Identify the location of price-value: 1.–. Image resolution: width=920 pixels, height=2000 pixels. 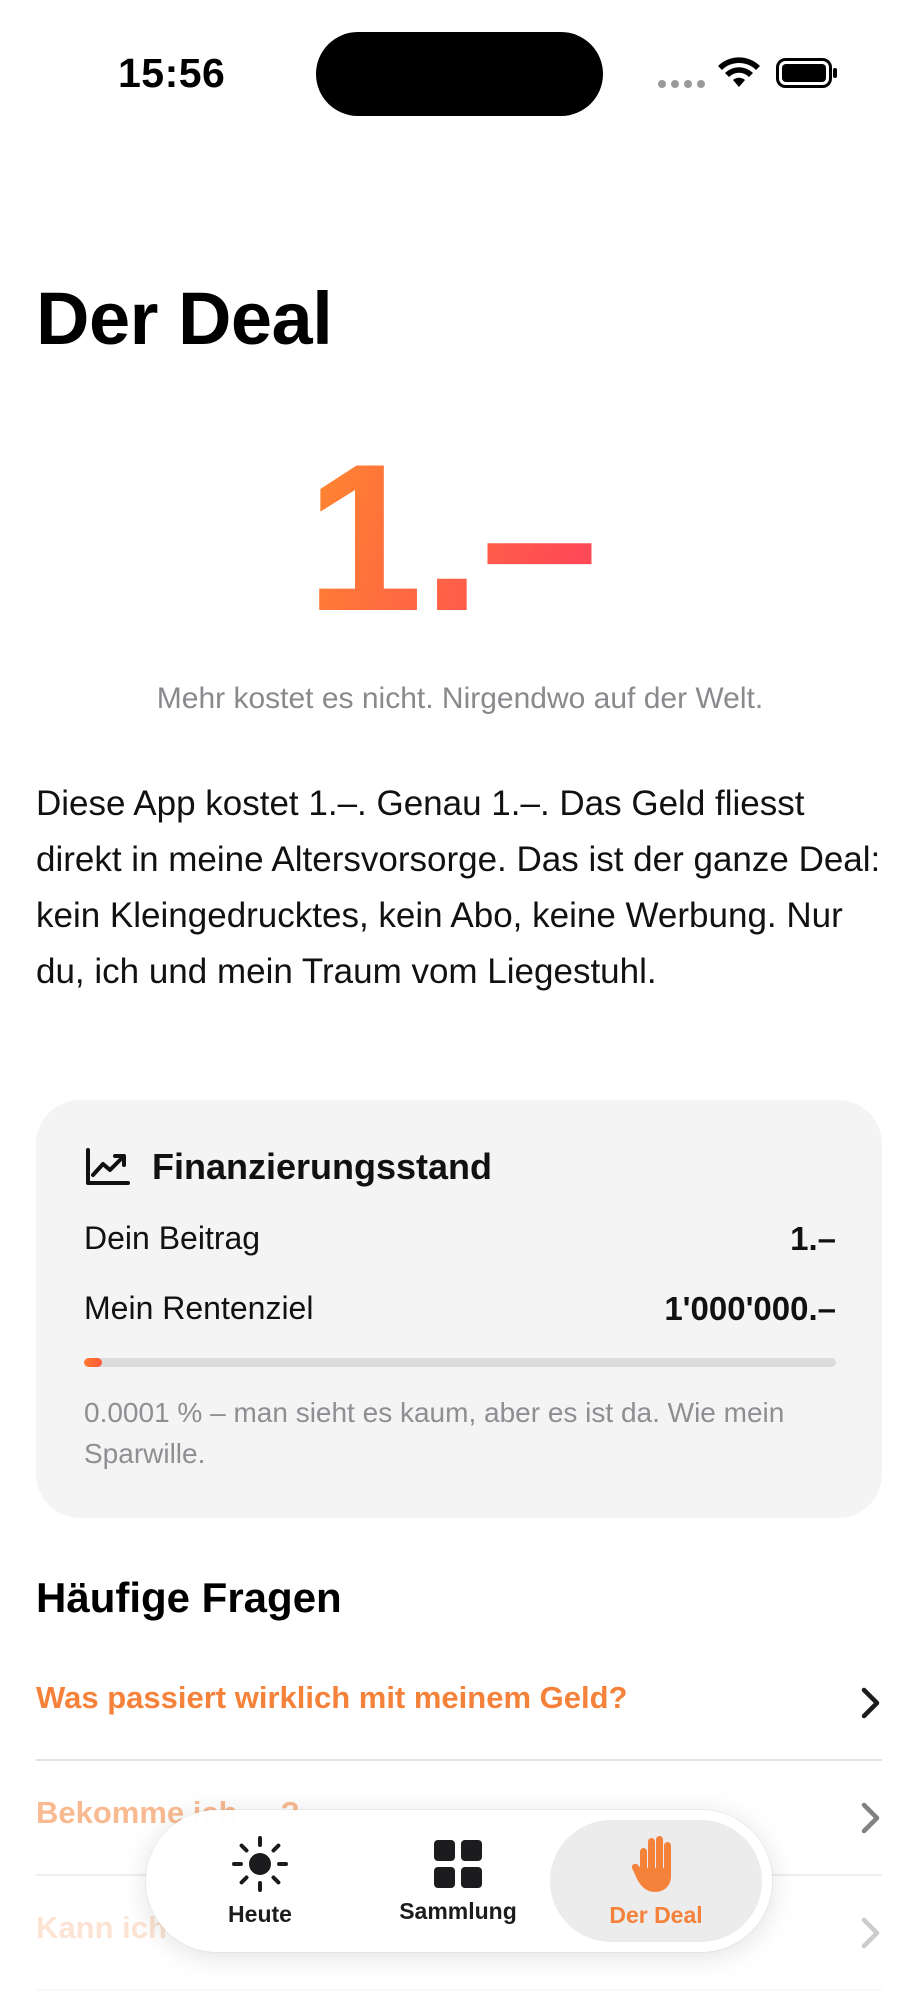
(452, 535).